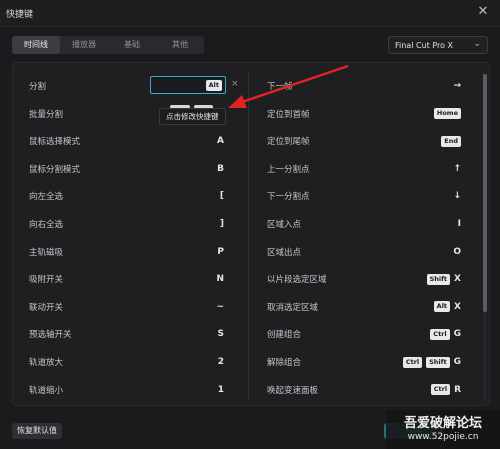 This screenshot has width=500, height=449. What do you see at coordinates (284, 363) in the screenshot?
I see `shortcut-label: 解除组合` at bounding box center [284, 363].